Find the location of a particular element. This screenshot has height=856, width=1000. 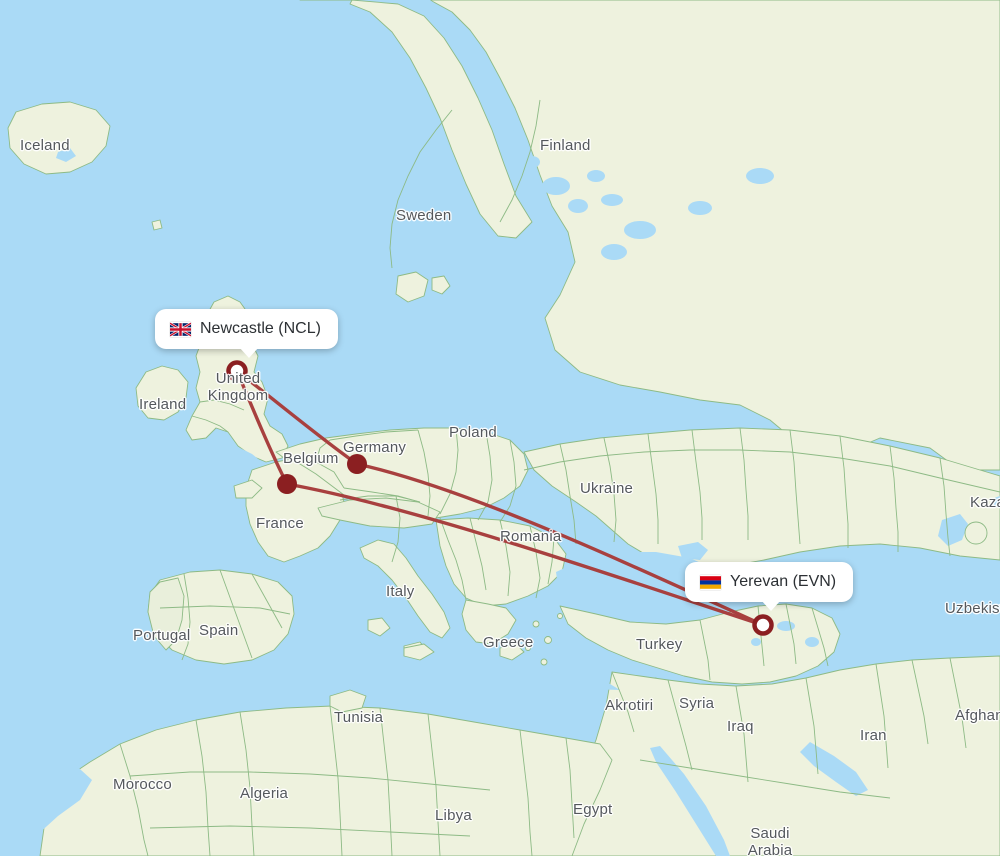

tooltip-yerevan: Yerevan (EVN) is located at coordinates (769, 586).